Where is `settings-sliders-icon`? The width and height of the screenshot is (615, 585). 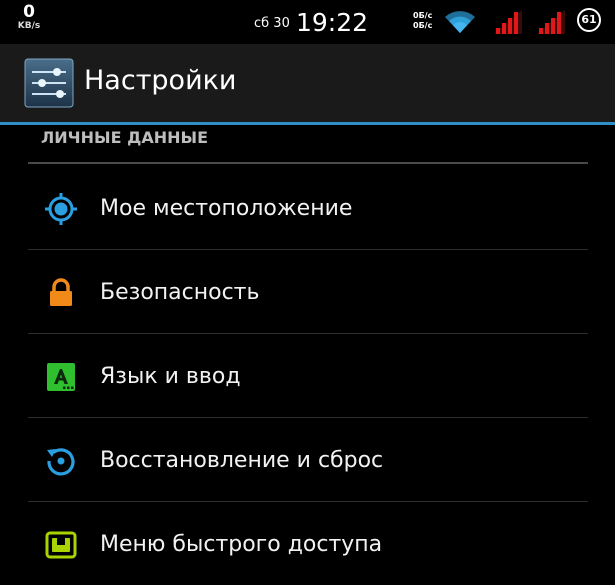
settings-sliders-icon is located at coordinates (49, 83).